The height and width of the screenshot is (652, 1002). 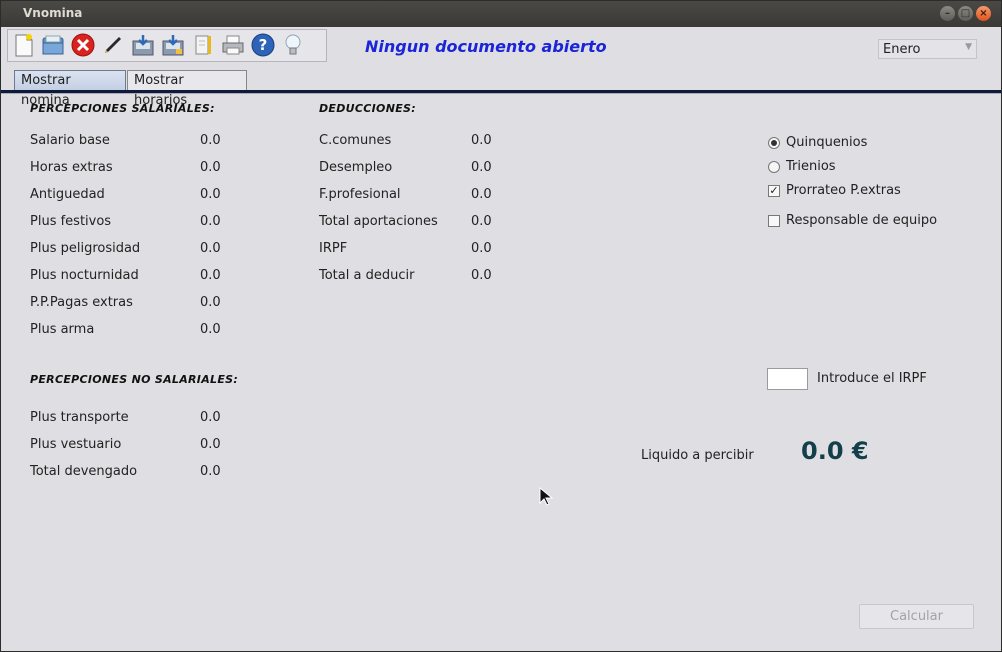 I want to click on liquido-label: Liquido a percibir, so click(x=697, y=455).